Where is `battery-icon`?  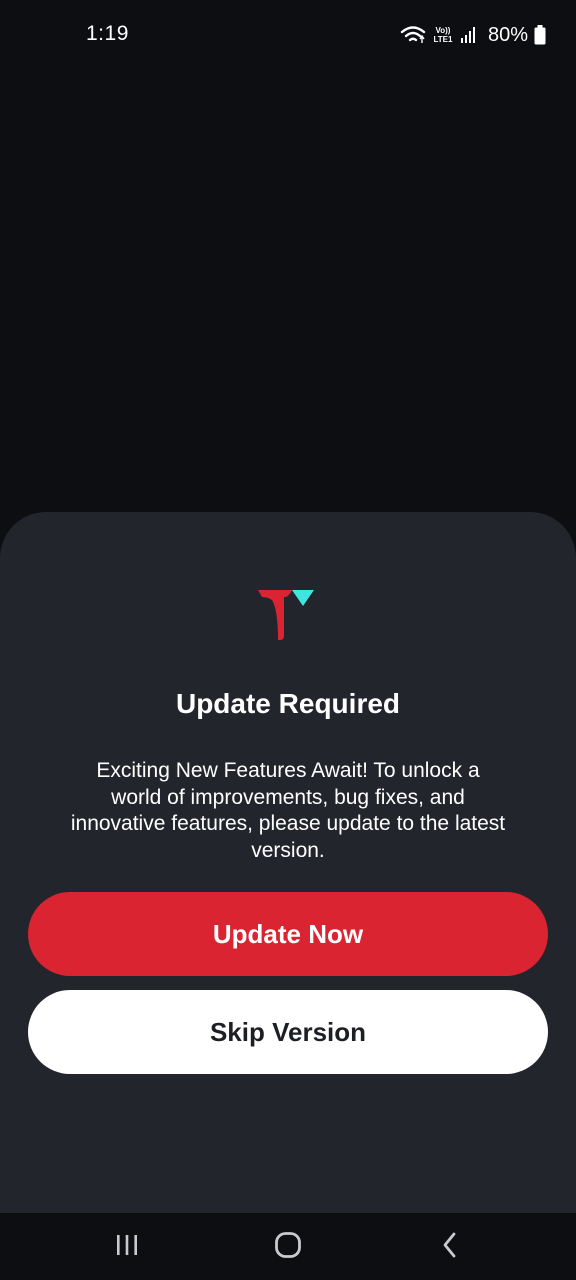 battery-icon is located at coordinates (540, 35).